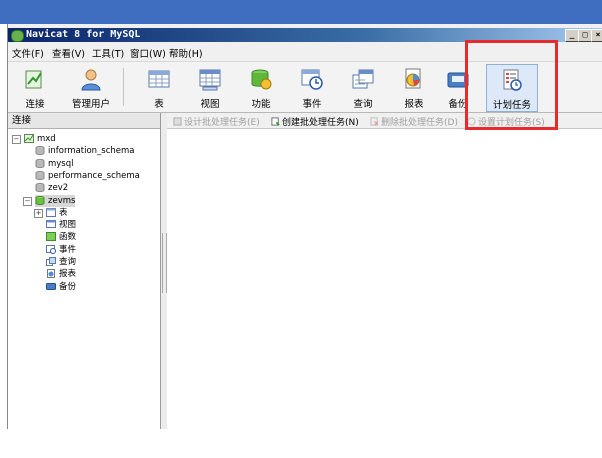 This screenshot has width=602, height=458. I want to click on menu-tools: 工具(T), so click(108, 53).